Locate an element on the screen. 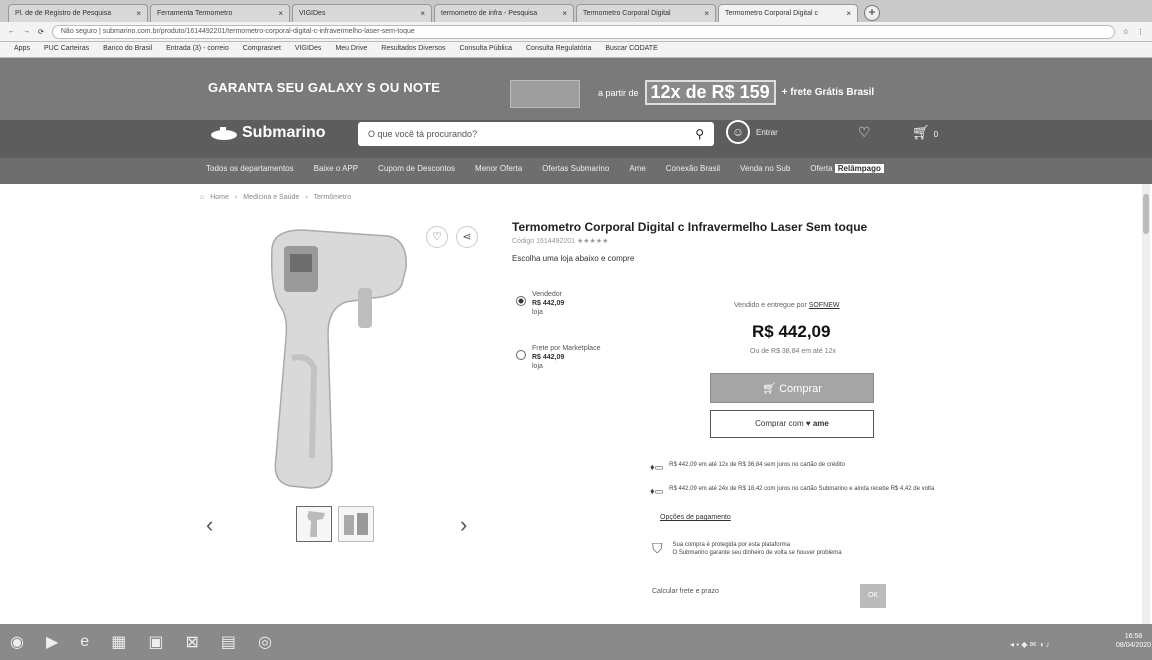  user-icon: ☺ is located at coordinates (738, 132).